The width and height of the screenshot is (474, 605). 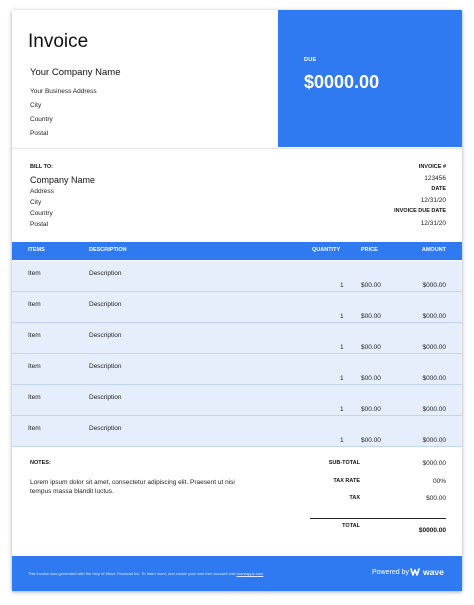 I want to click on invoice-number: 123456, so click(x=435, y=178).